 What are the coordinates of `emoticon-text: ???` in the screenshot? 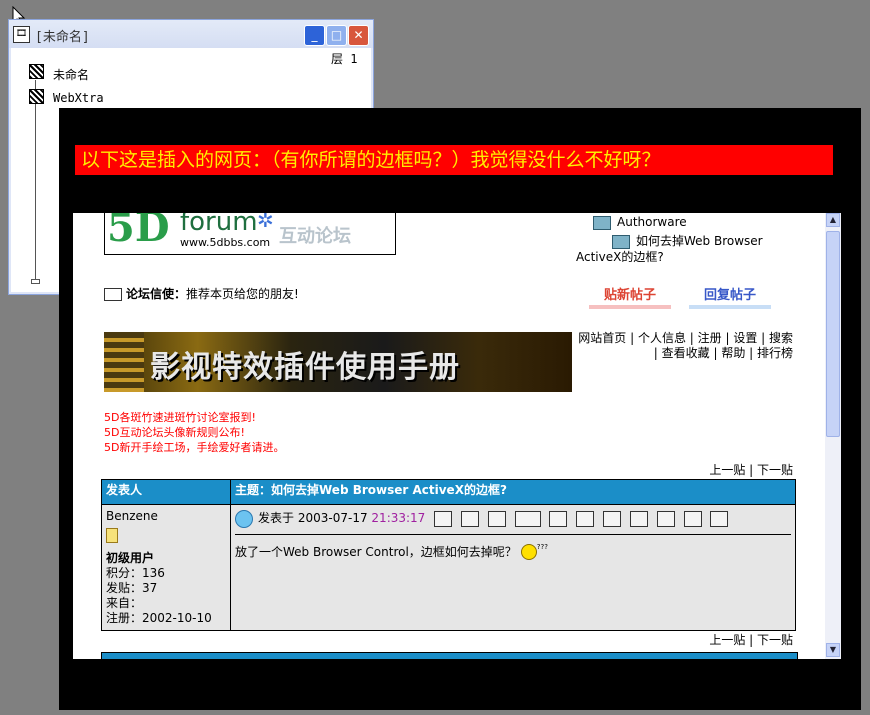 It's located at (542, 546).